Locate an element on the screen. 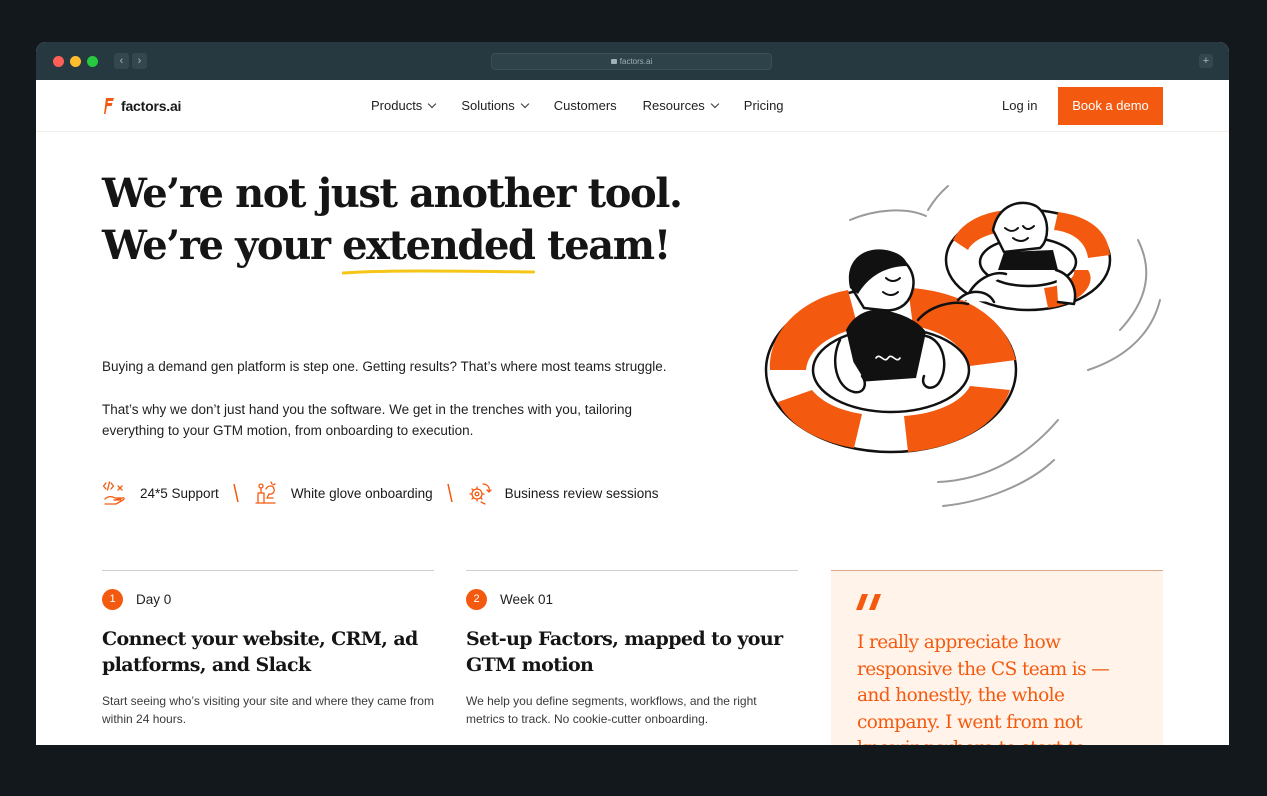 Image resolution: width=1267 pixels, height=796 pixels. address-bar: factors.ai is located at coordinates (631, 61).